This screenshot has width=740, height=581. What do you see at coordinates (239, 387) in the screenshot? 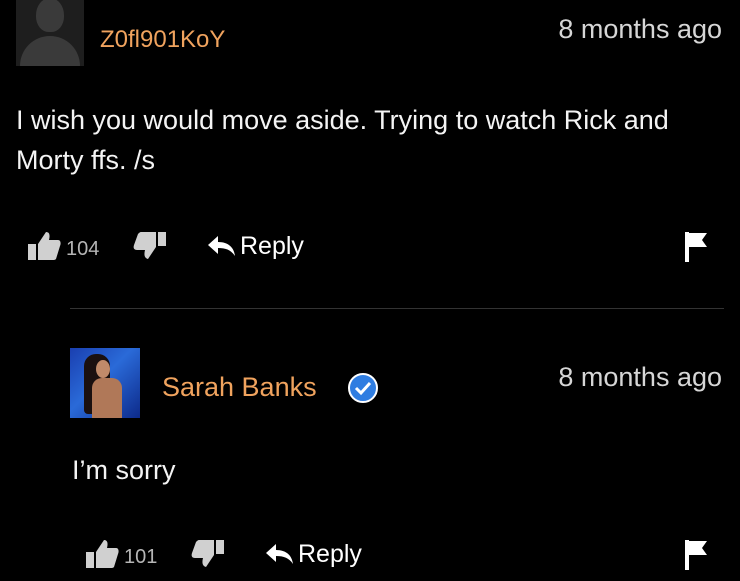
I see `comment-username: Sarah Banks` at bounding box center [239, 387].